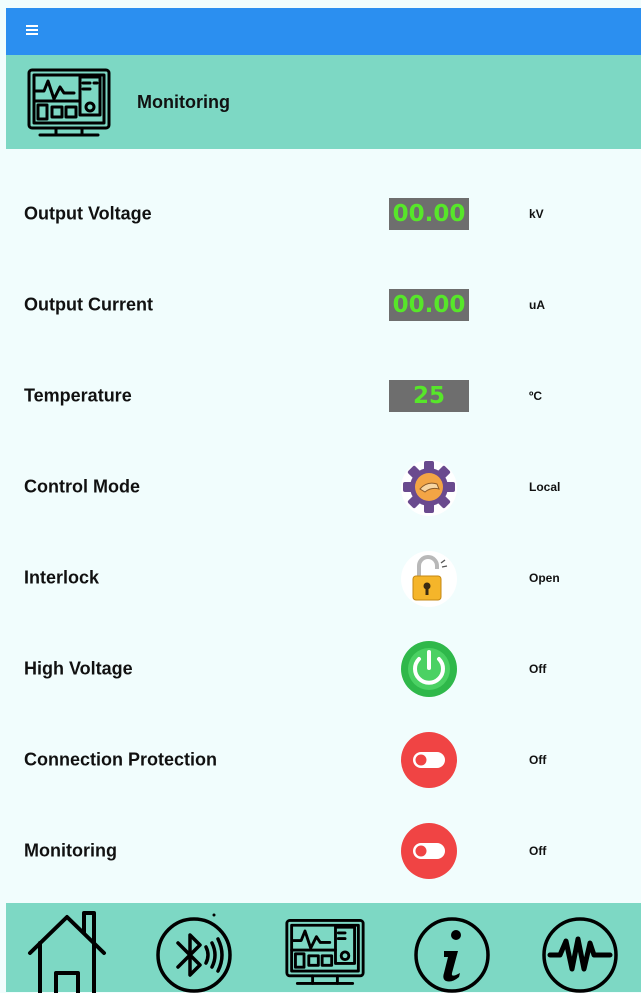 Image resolution: width=641 pixels, height=993 pixels. Describe the element at coordinates (82, 486) in the screenshot. I see `control-mode-label: Control Mode` at that location.